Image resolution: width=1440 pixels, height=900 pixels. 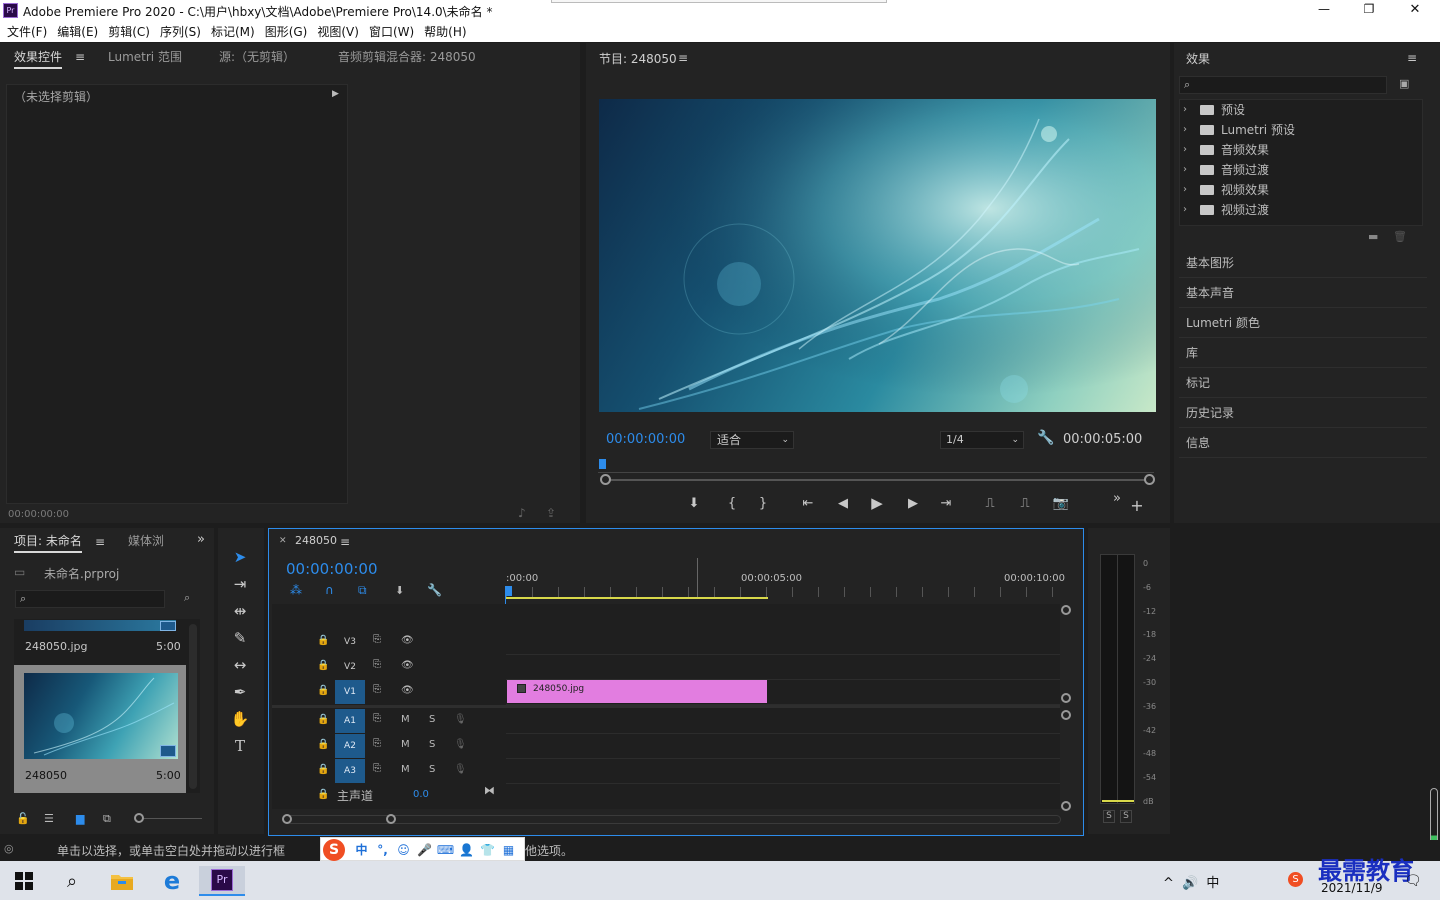 What do you see at coordinates (1137, 505) in the screenshot?
I see `add-button-icon: +` at bounding box center [1137, 505].